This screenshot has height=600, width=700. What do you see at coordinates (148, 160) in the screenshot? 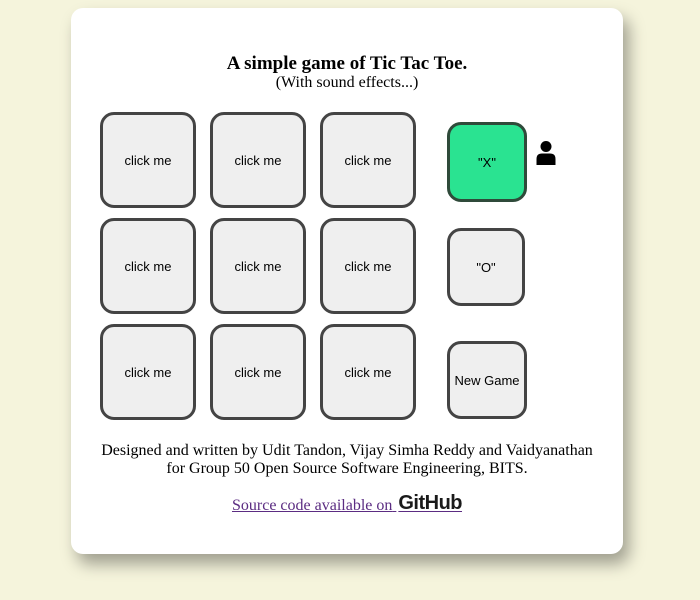
I see `board-cell-1: click me` at bounding box center [148, 160].